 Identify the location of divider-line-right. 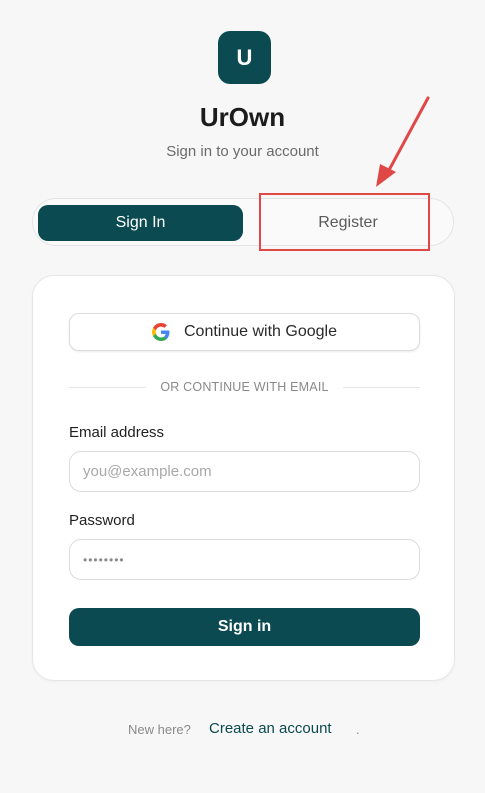
(381, 387).